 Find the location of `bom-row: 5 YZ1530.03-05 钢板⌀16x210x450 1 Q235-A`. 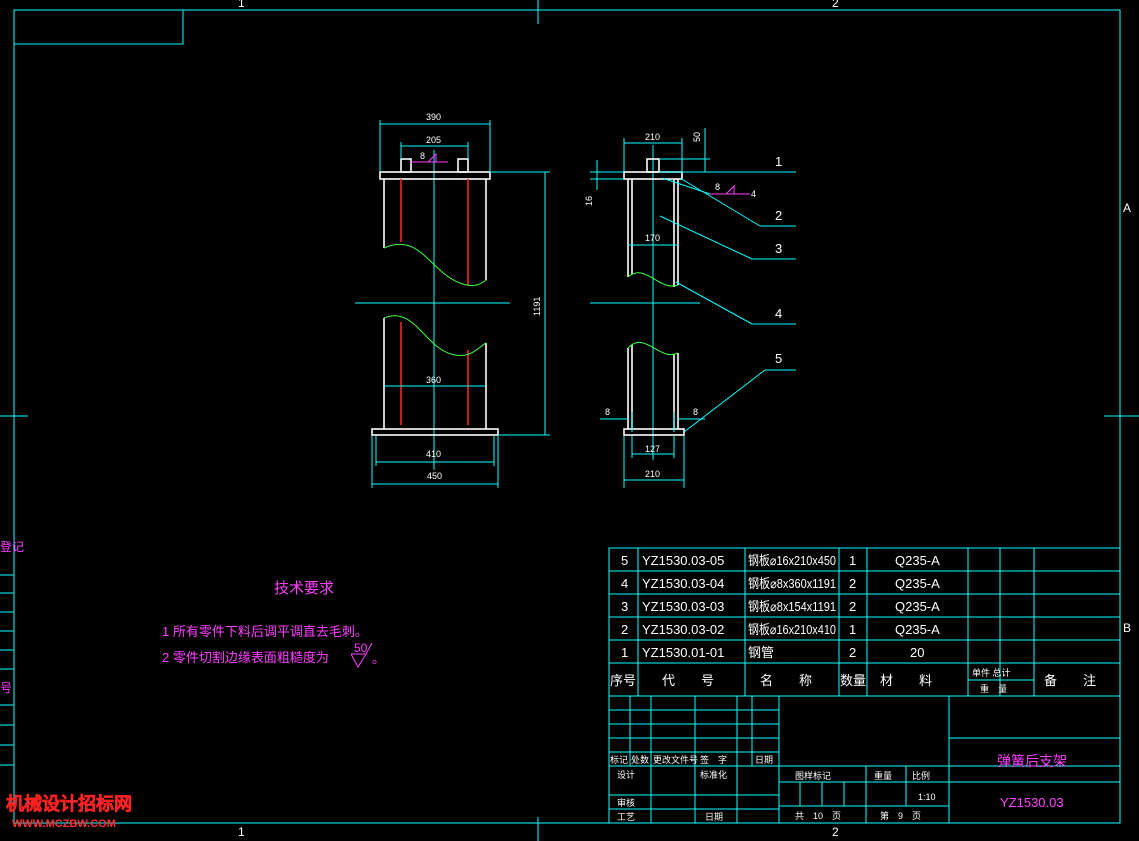

bom-row: 5 YZ1530.03-05 钢板⌀16x210x450 1 Q235-A is located at coordinates (780, 560).